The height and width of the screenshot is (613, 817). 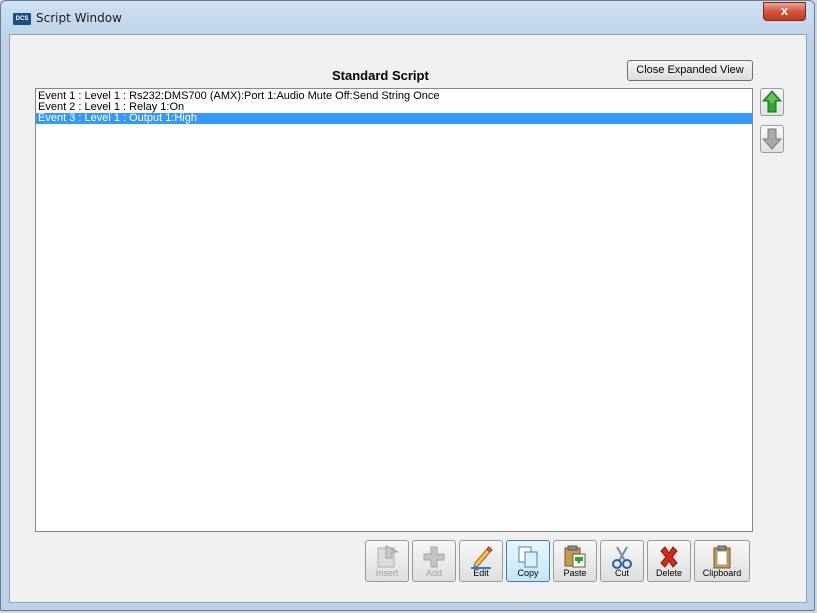 What do you see at coordinates (482, 557) in the screenshot?
I see `pencil-icon` at bounding box center [482, 557].